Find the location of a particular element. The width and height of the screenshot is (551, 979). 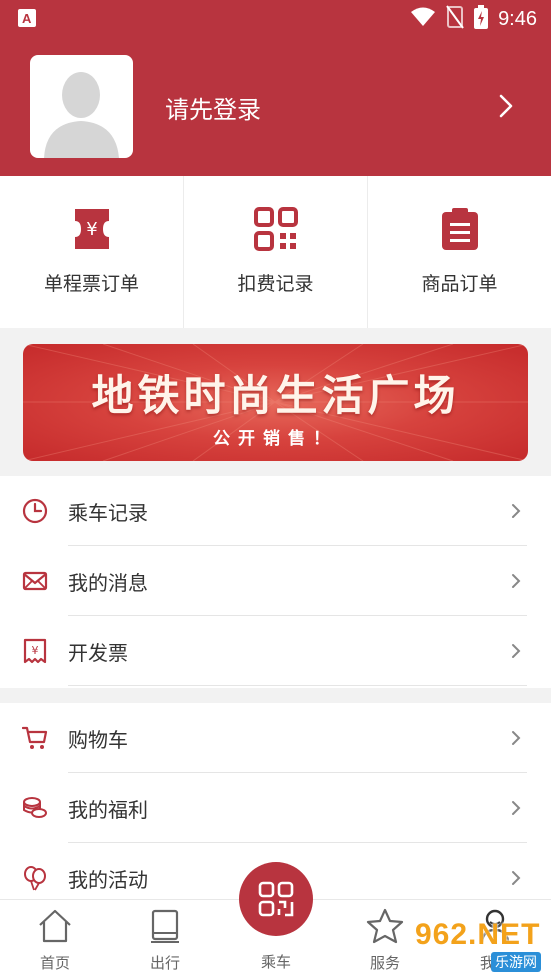

banner-title: 地铁时尚生活广场 is located at coordinates (275, 395).